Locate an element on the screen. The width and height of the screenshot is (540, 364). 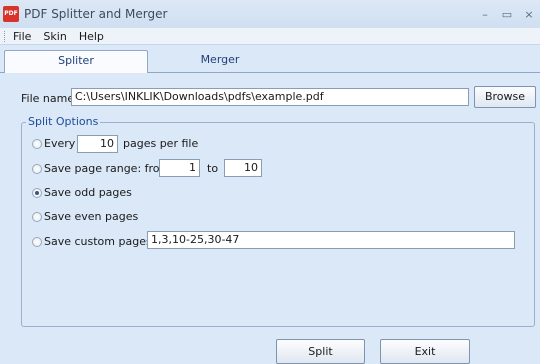
file-name-label: File name: is located at coordinates (49, 98).